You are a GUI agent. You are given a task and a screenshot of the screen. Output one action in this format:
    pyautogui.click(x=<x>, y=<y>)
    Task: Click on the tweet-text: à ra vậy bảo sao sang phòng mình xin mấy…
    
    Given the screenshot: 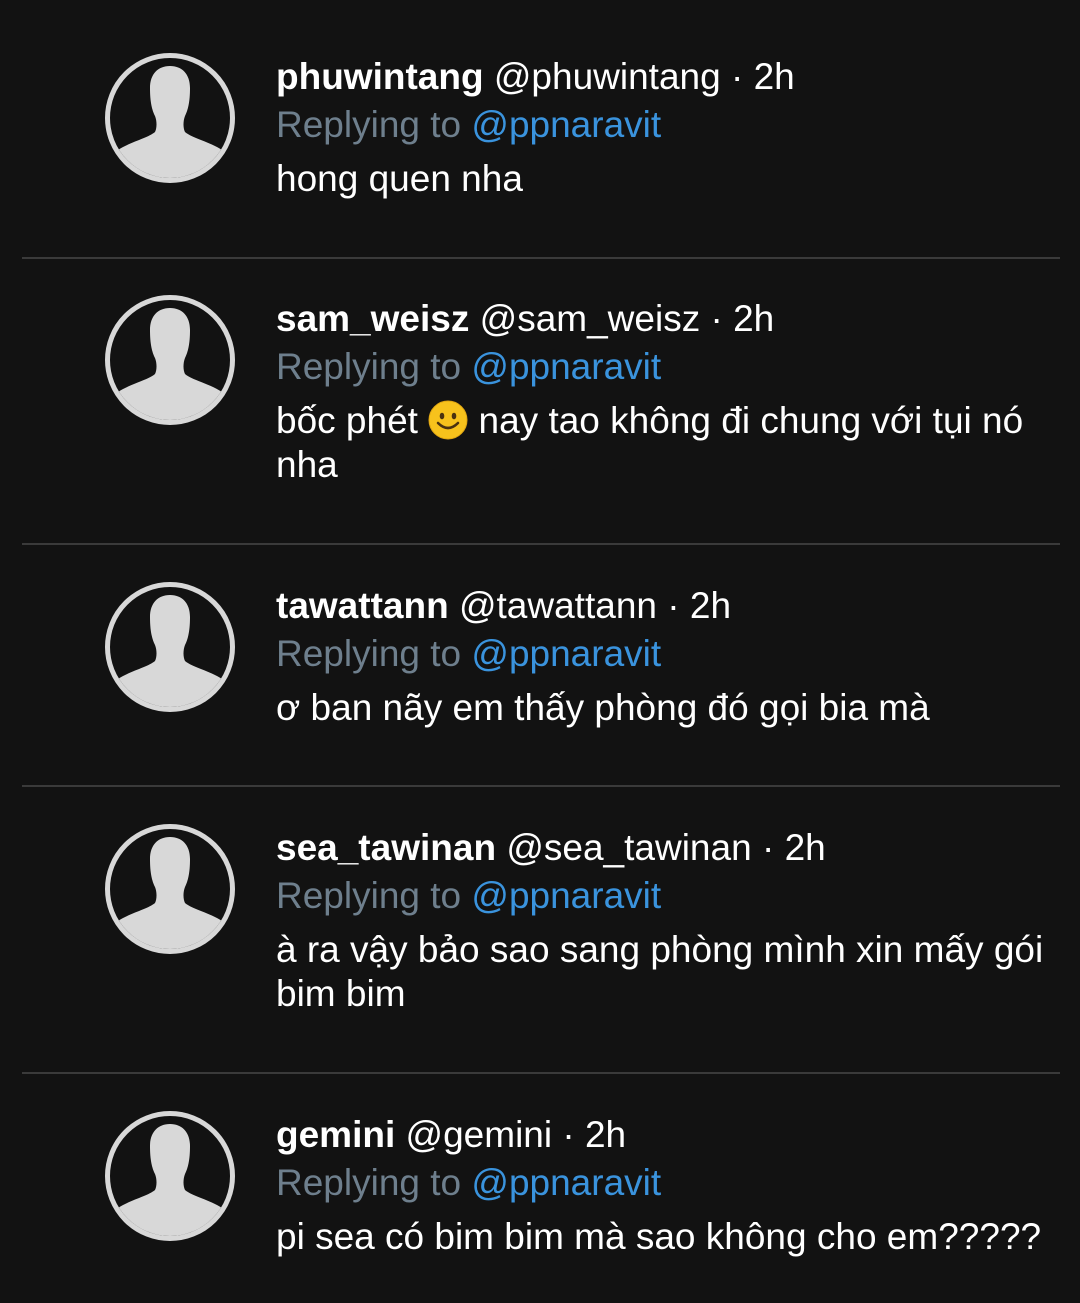 What is the action you would take?
    pyautogui.click(x=660, y=971)
    